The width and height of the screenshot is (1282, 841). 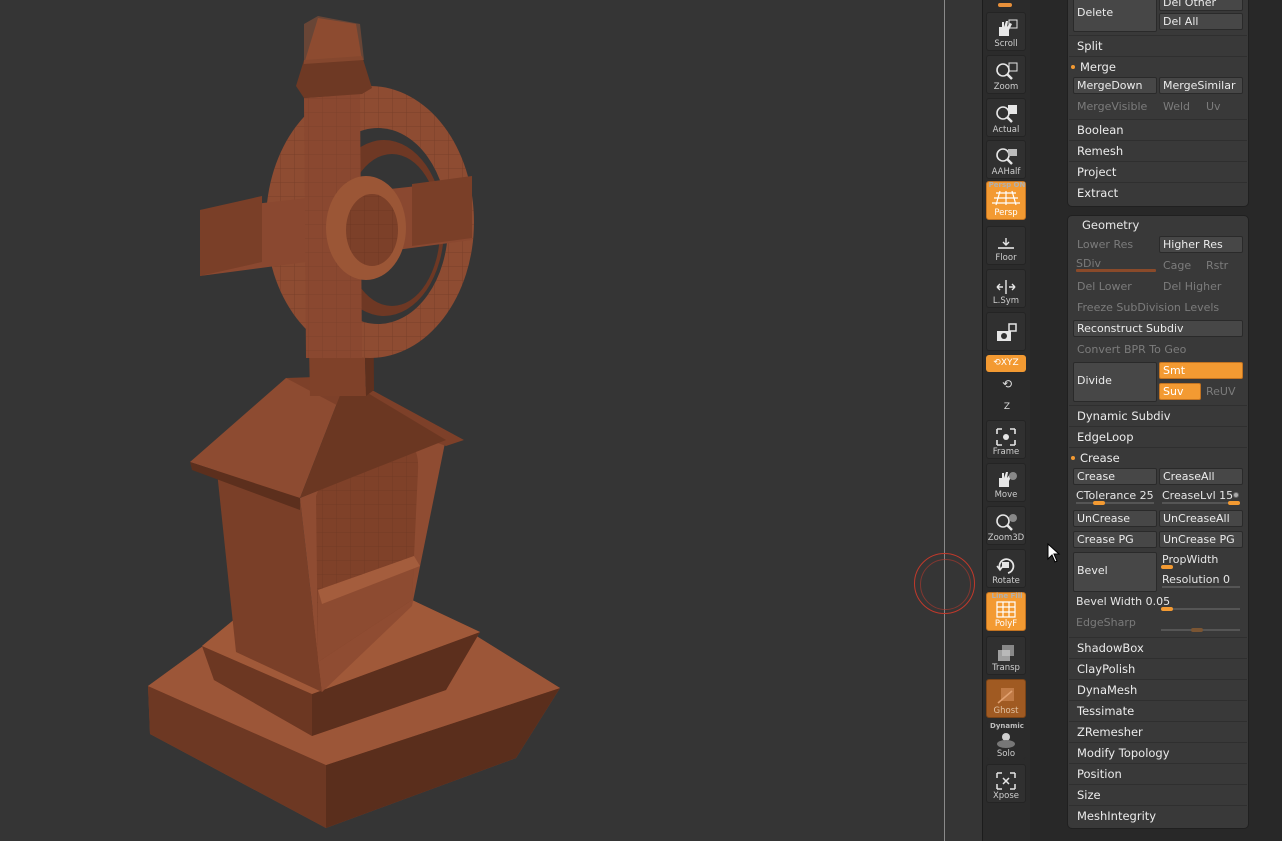 I want to click on crease-lvl-indicator-icon, so click(x=1236, y=495).